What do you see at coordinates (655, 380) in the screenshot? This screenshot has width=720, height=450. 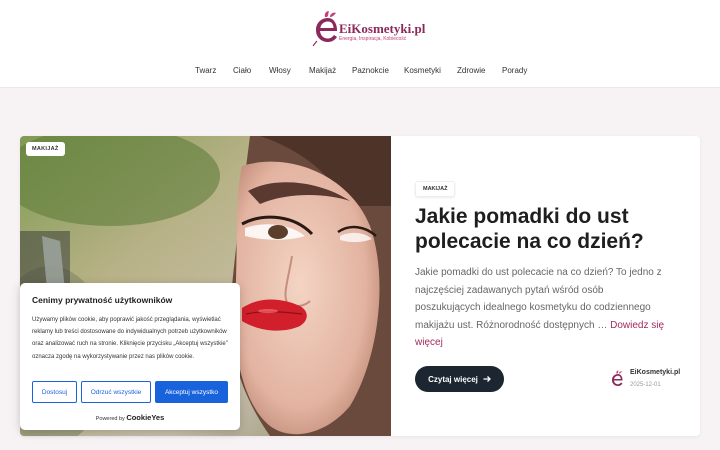 I see `post-author: EiKosmetyki.pl 2025-12-01` at bounding box center [655, 380].